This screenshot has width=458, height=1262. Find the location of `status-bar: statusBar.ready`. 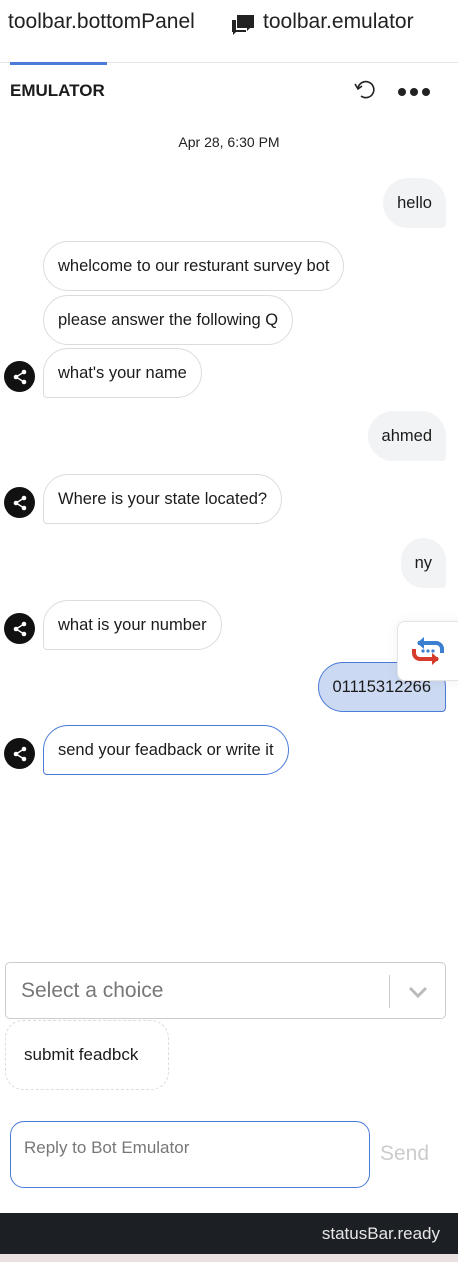

status-bar: statusBar.ready is located at coordinates (229, 1233).